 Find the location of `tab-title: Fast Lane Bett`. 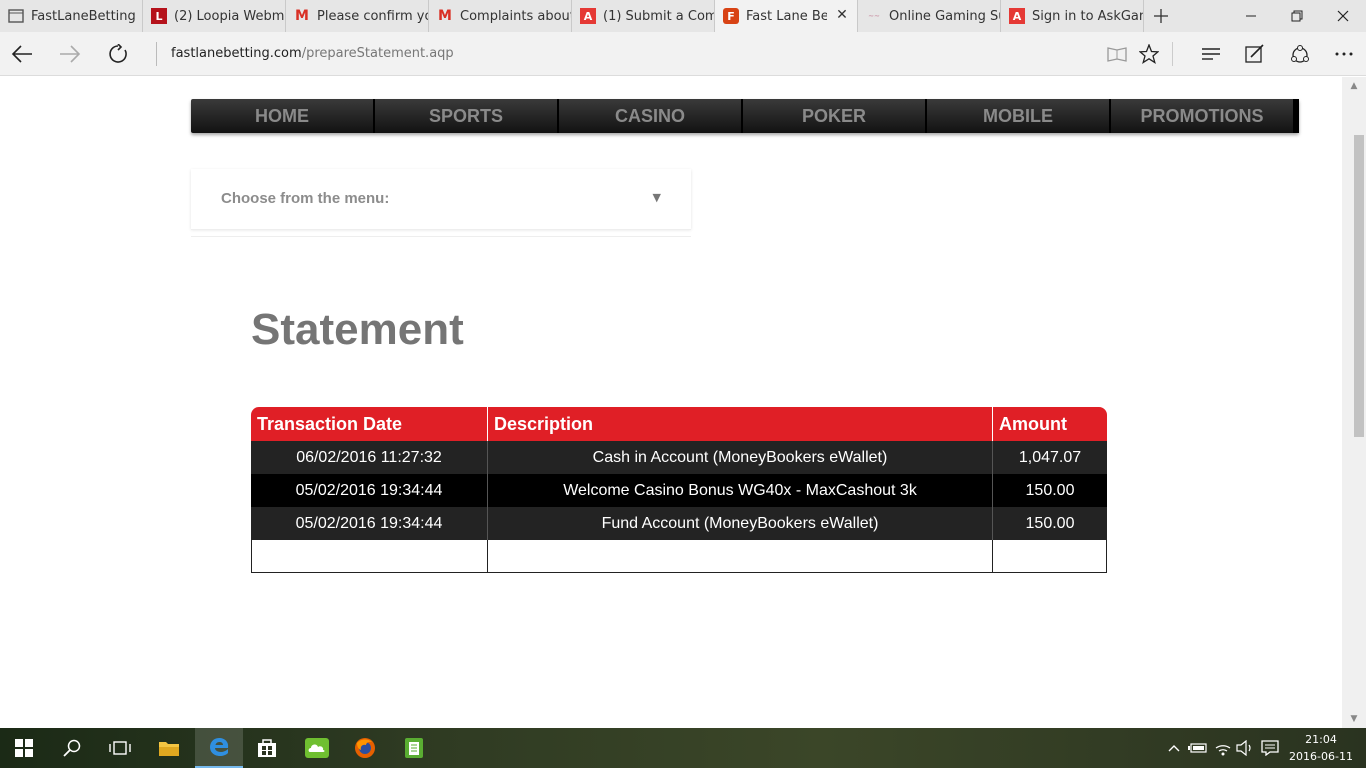

tab-title: Fast Lane Bett is located at coordinates (786, 16).